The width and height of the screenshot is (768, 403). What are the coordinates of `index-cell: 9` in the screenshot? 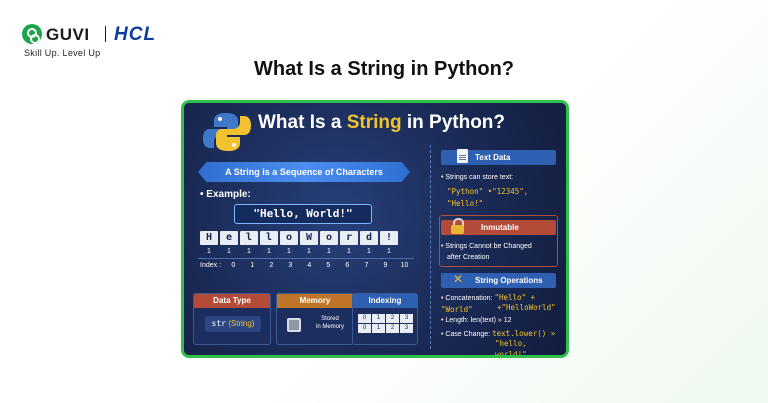 It's located at (385, 265).